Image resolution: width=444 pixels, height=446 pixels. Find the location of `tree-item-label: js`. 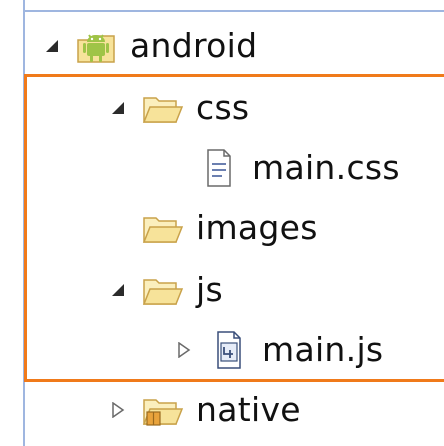

tree-item-label: js is located at coordinates (209, 289).